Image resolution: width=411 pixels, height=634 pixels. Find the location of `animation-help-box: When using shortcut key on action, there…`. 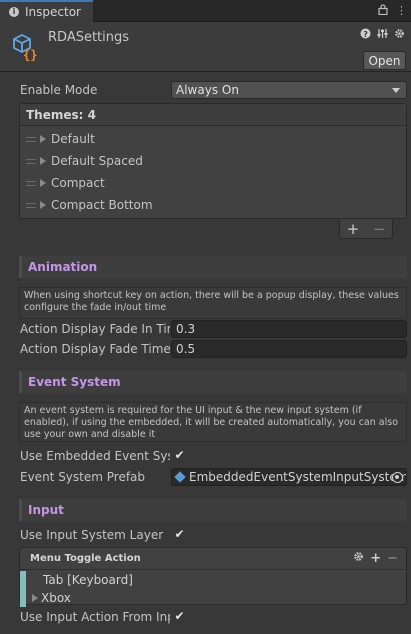

animation-help-box: When using shortcut key on action, there… is located at coordinates (213, 303).